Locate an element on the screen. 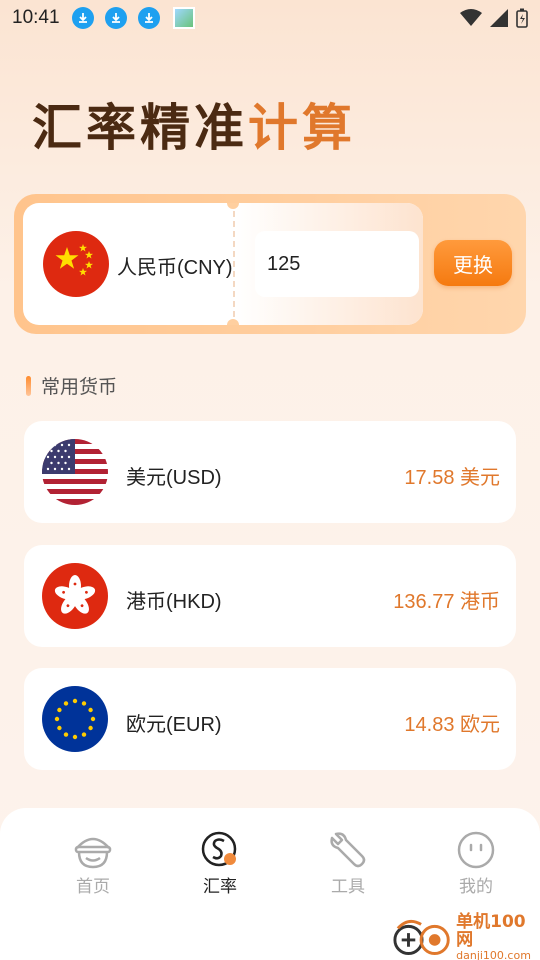 The image size is (540, 960). status-bar: 10:41 is located at coordinates (270, 18).